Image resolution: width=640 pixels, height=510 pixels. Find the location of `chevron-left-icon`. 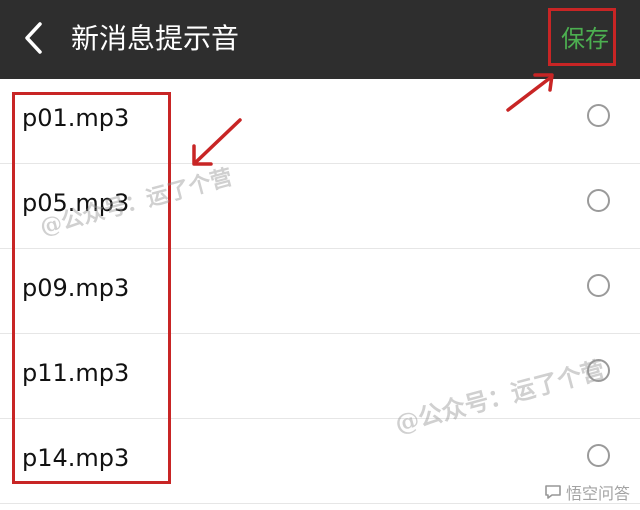

chevron-left-icon is located at coordinates (35, 38).